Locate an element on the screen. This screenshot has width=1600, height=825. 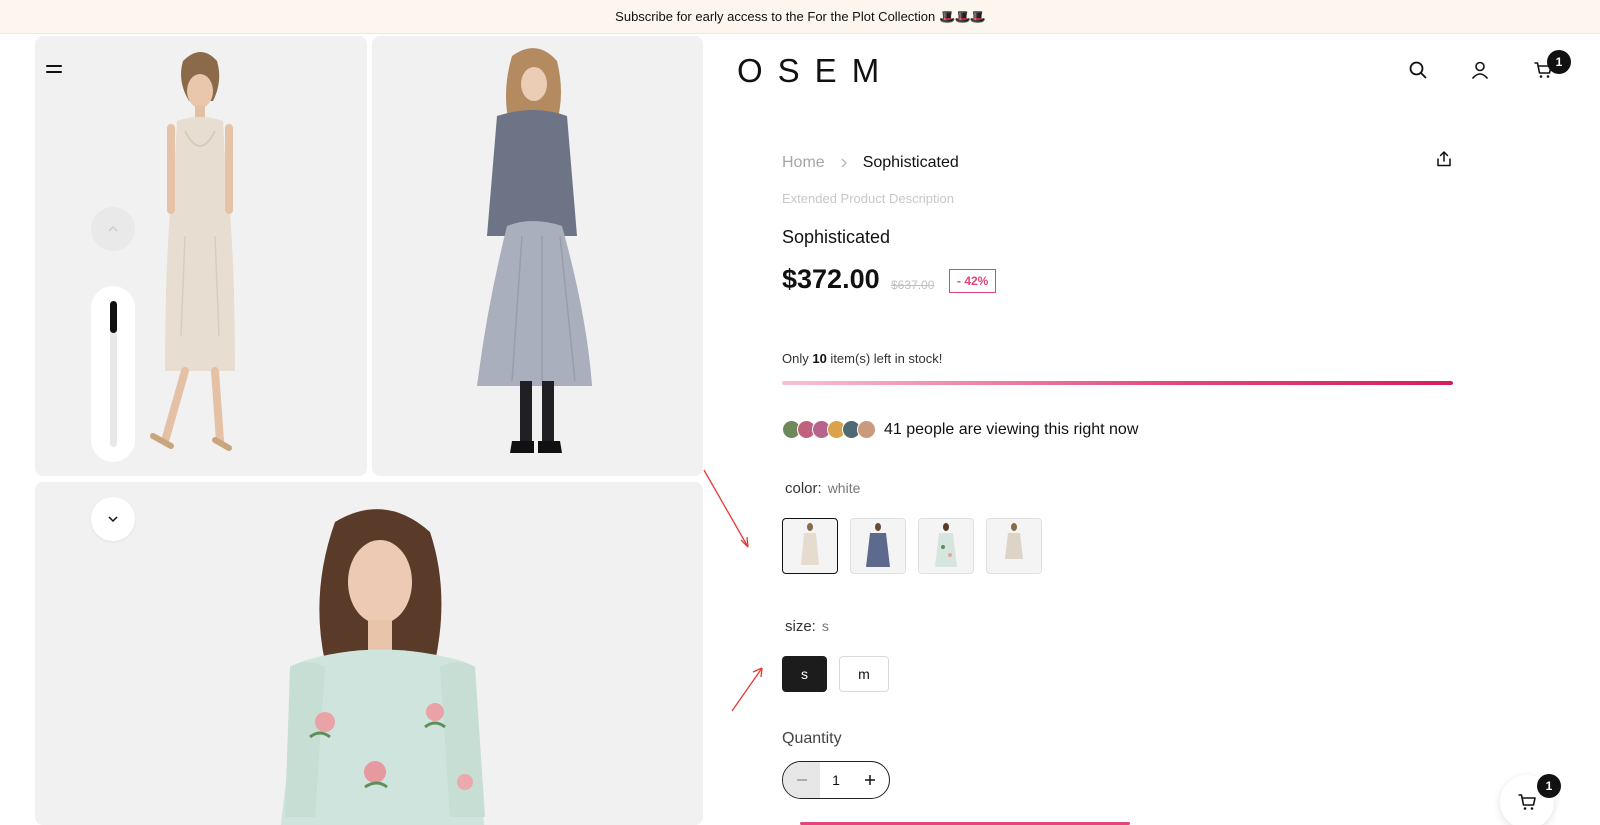
gallery-scrollbar is located at coordinates (113, 374).